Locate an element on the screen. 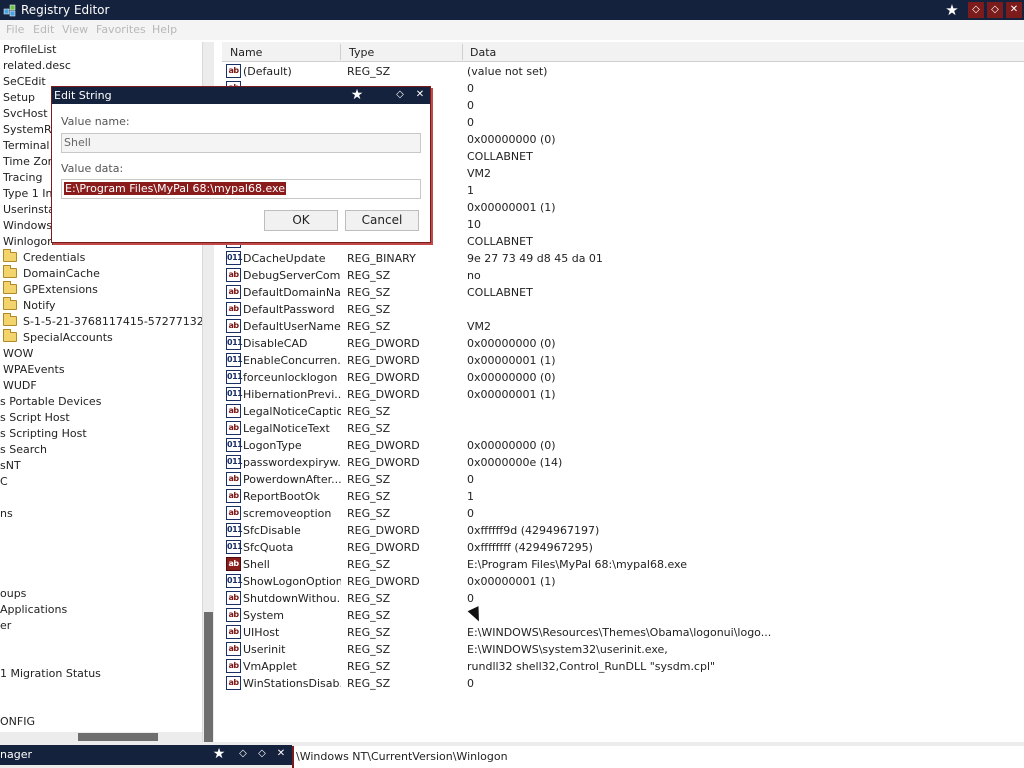 This screenshot has width=1024, height=768. tree-item-winlogon: Winlogon is located at coordinates (28, 242).